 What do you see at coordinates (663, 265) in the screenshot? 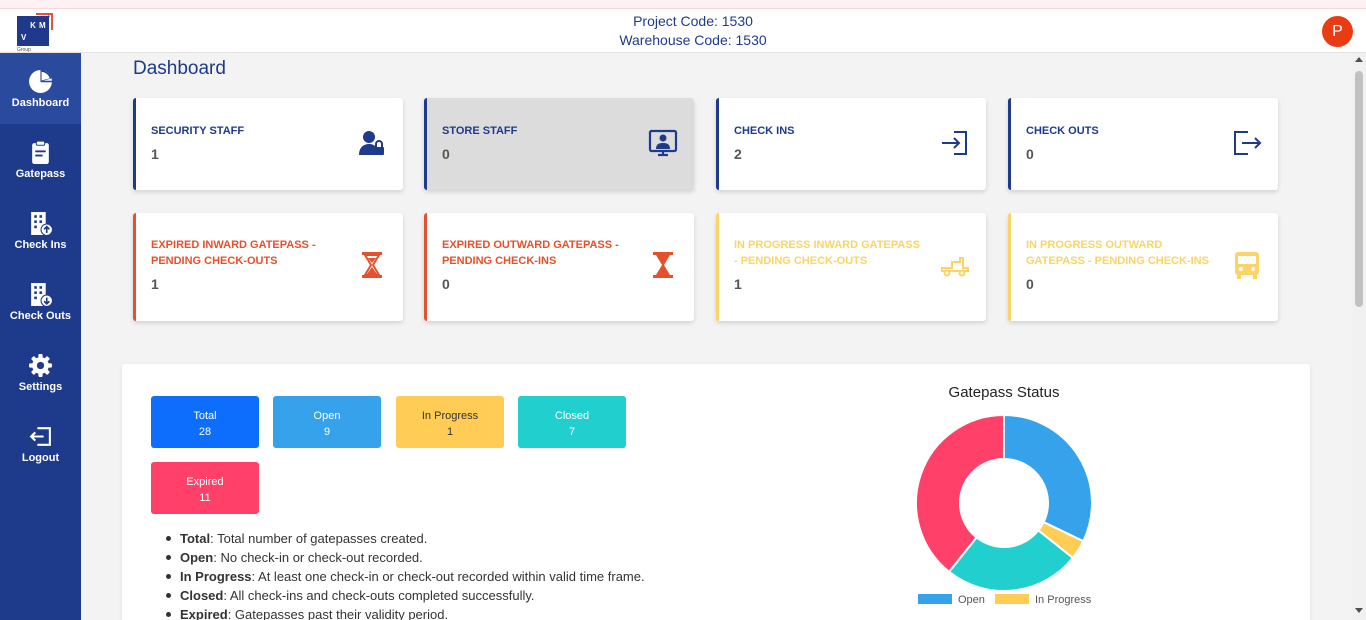
I see `hourglass-start-icon` at bounding box center [663, 265].